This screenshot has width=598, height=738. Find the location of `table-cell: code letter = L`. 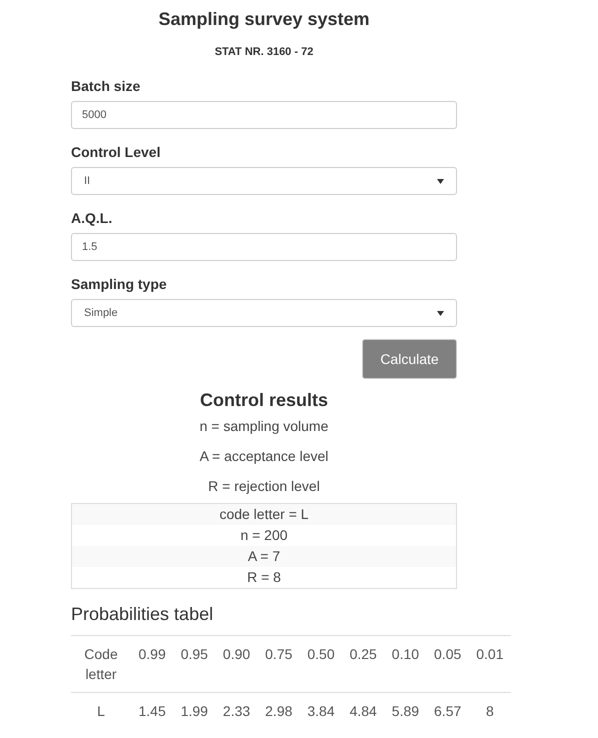

table-cell: code letter = L is located at coordinates (264, 514).